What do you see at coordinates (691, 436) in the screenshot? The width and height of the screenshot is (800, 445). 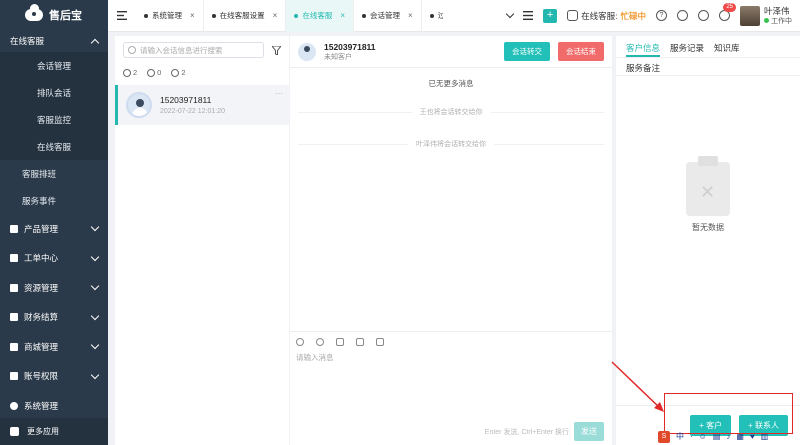 I see `ime-punctuation-icon: ·` at bounding box center [691, 436].